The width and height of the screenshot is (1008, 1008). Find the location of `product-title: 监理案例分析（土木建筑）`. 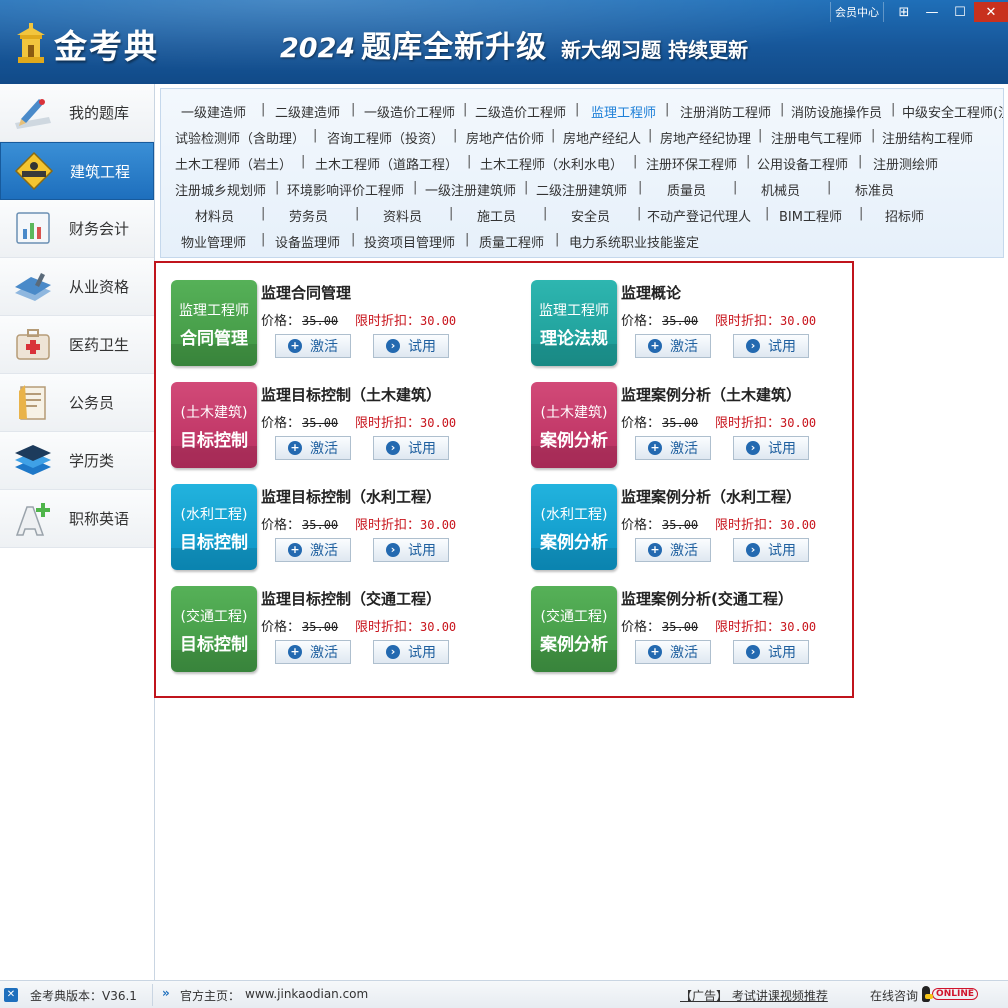

product-title: 监理案例分析（土木建筑） is located at coordinates (711, 395).